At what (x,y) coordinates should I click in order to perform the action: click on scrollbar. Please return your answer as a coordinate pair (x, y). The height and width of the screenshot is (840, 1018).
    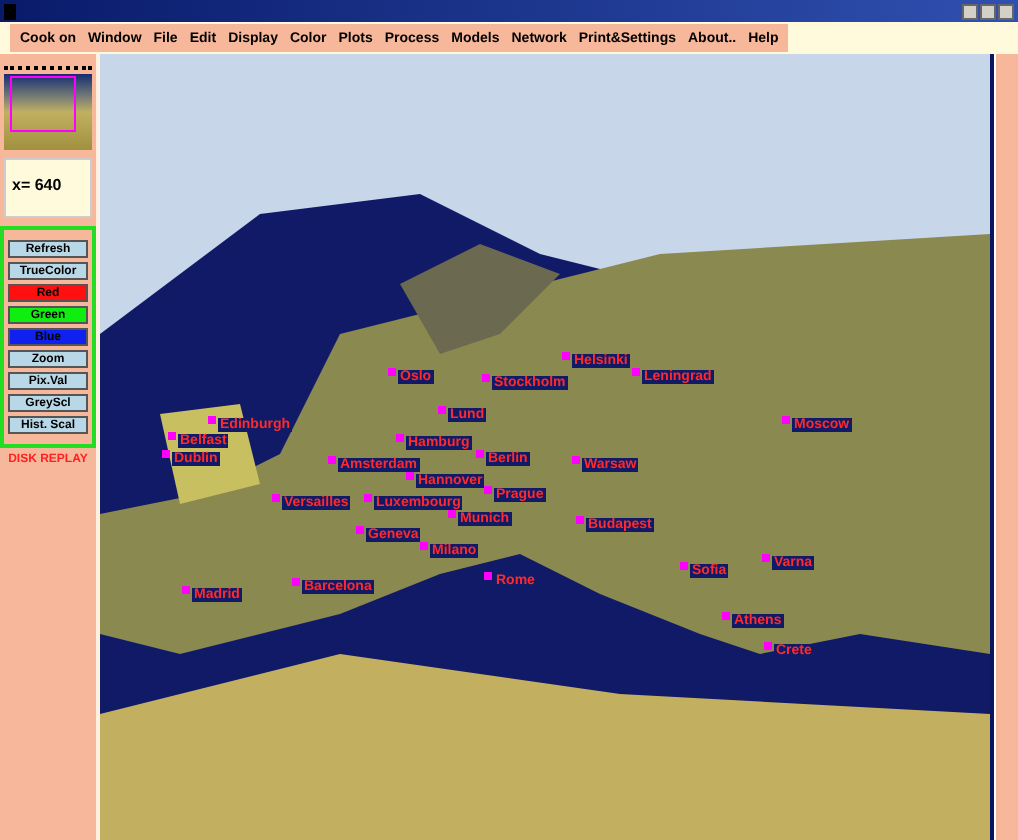
    Looking at the image, I should click on (1006, 447).